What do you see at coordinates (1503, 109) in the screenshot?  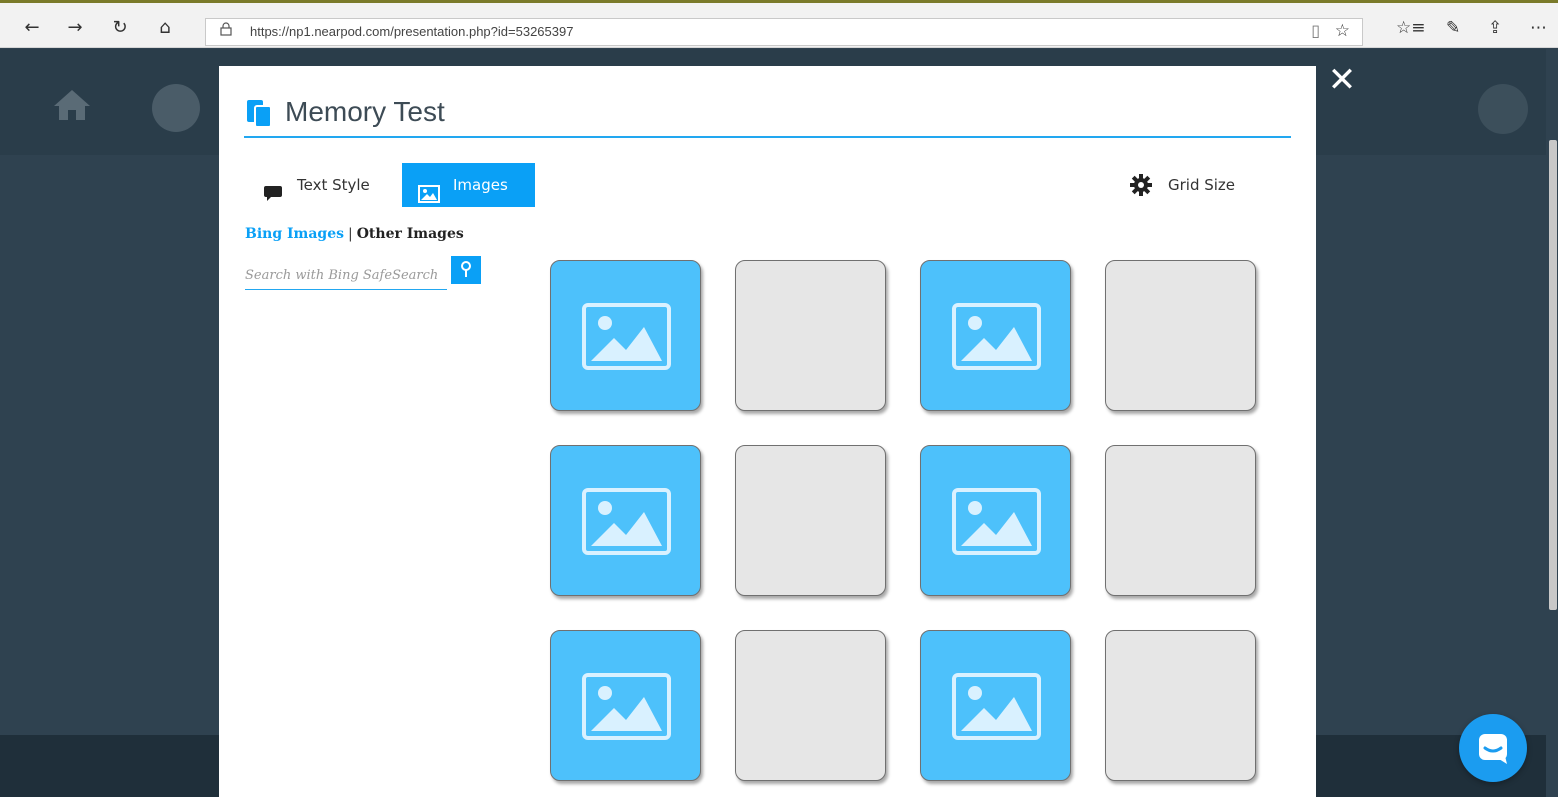 I see `avatar` at bounding box center [1503, 109].